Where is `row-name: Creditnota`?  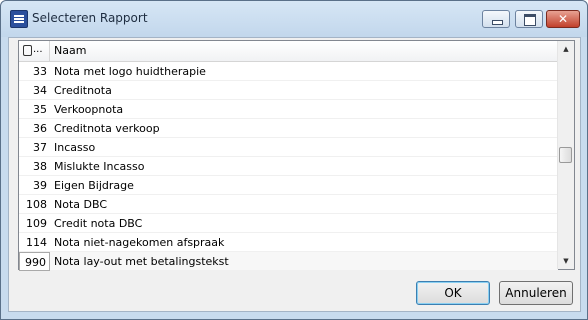
row-name: Creditnota is located at coordinates (83, 90).